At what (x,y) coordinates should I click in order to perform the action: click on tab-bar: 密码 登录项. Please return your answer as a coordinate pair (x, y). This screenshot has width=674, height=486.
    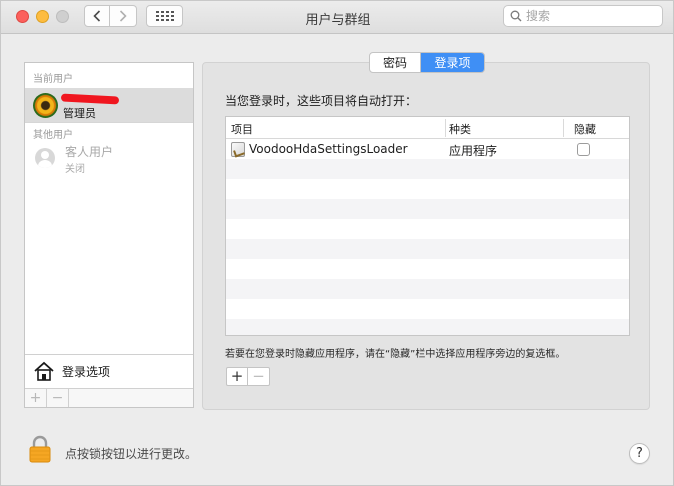
    Looking at the image, I should click on (427, 62).